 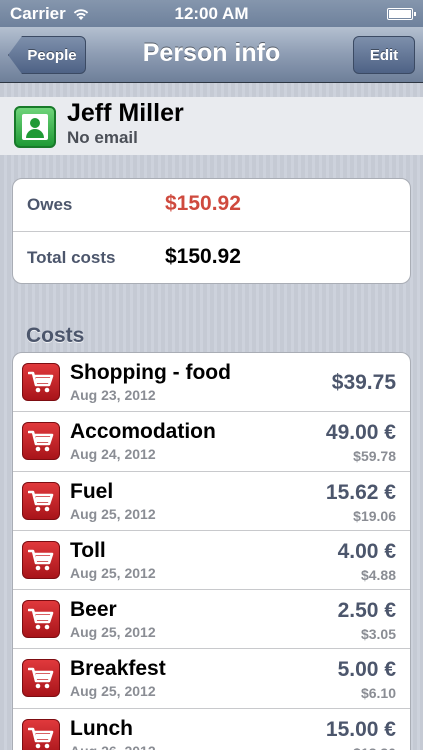 What do you see at coordinates (88, 550) in the screenshot?
I see `cost-name: Toll` at bounding box center [88, 550].